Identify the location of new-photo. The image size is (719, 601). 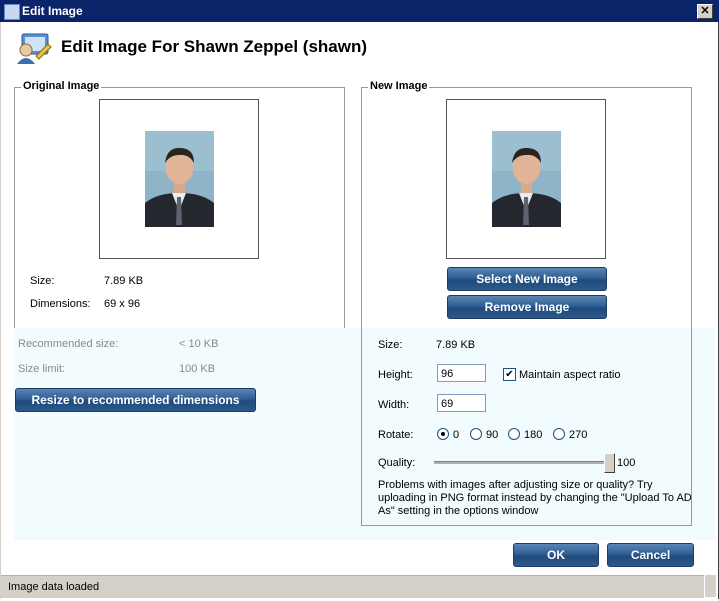
(526, 179).